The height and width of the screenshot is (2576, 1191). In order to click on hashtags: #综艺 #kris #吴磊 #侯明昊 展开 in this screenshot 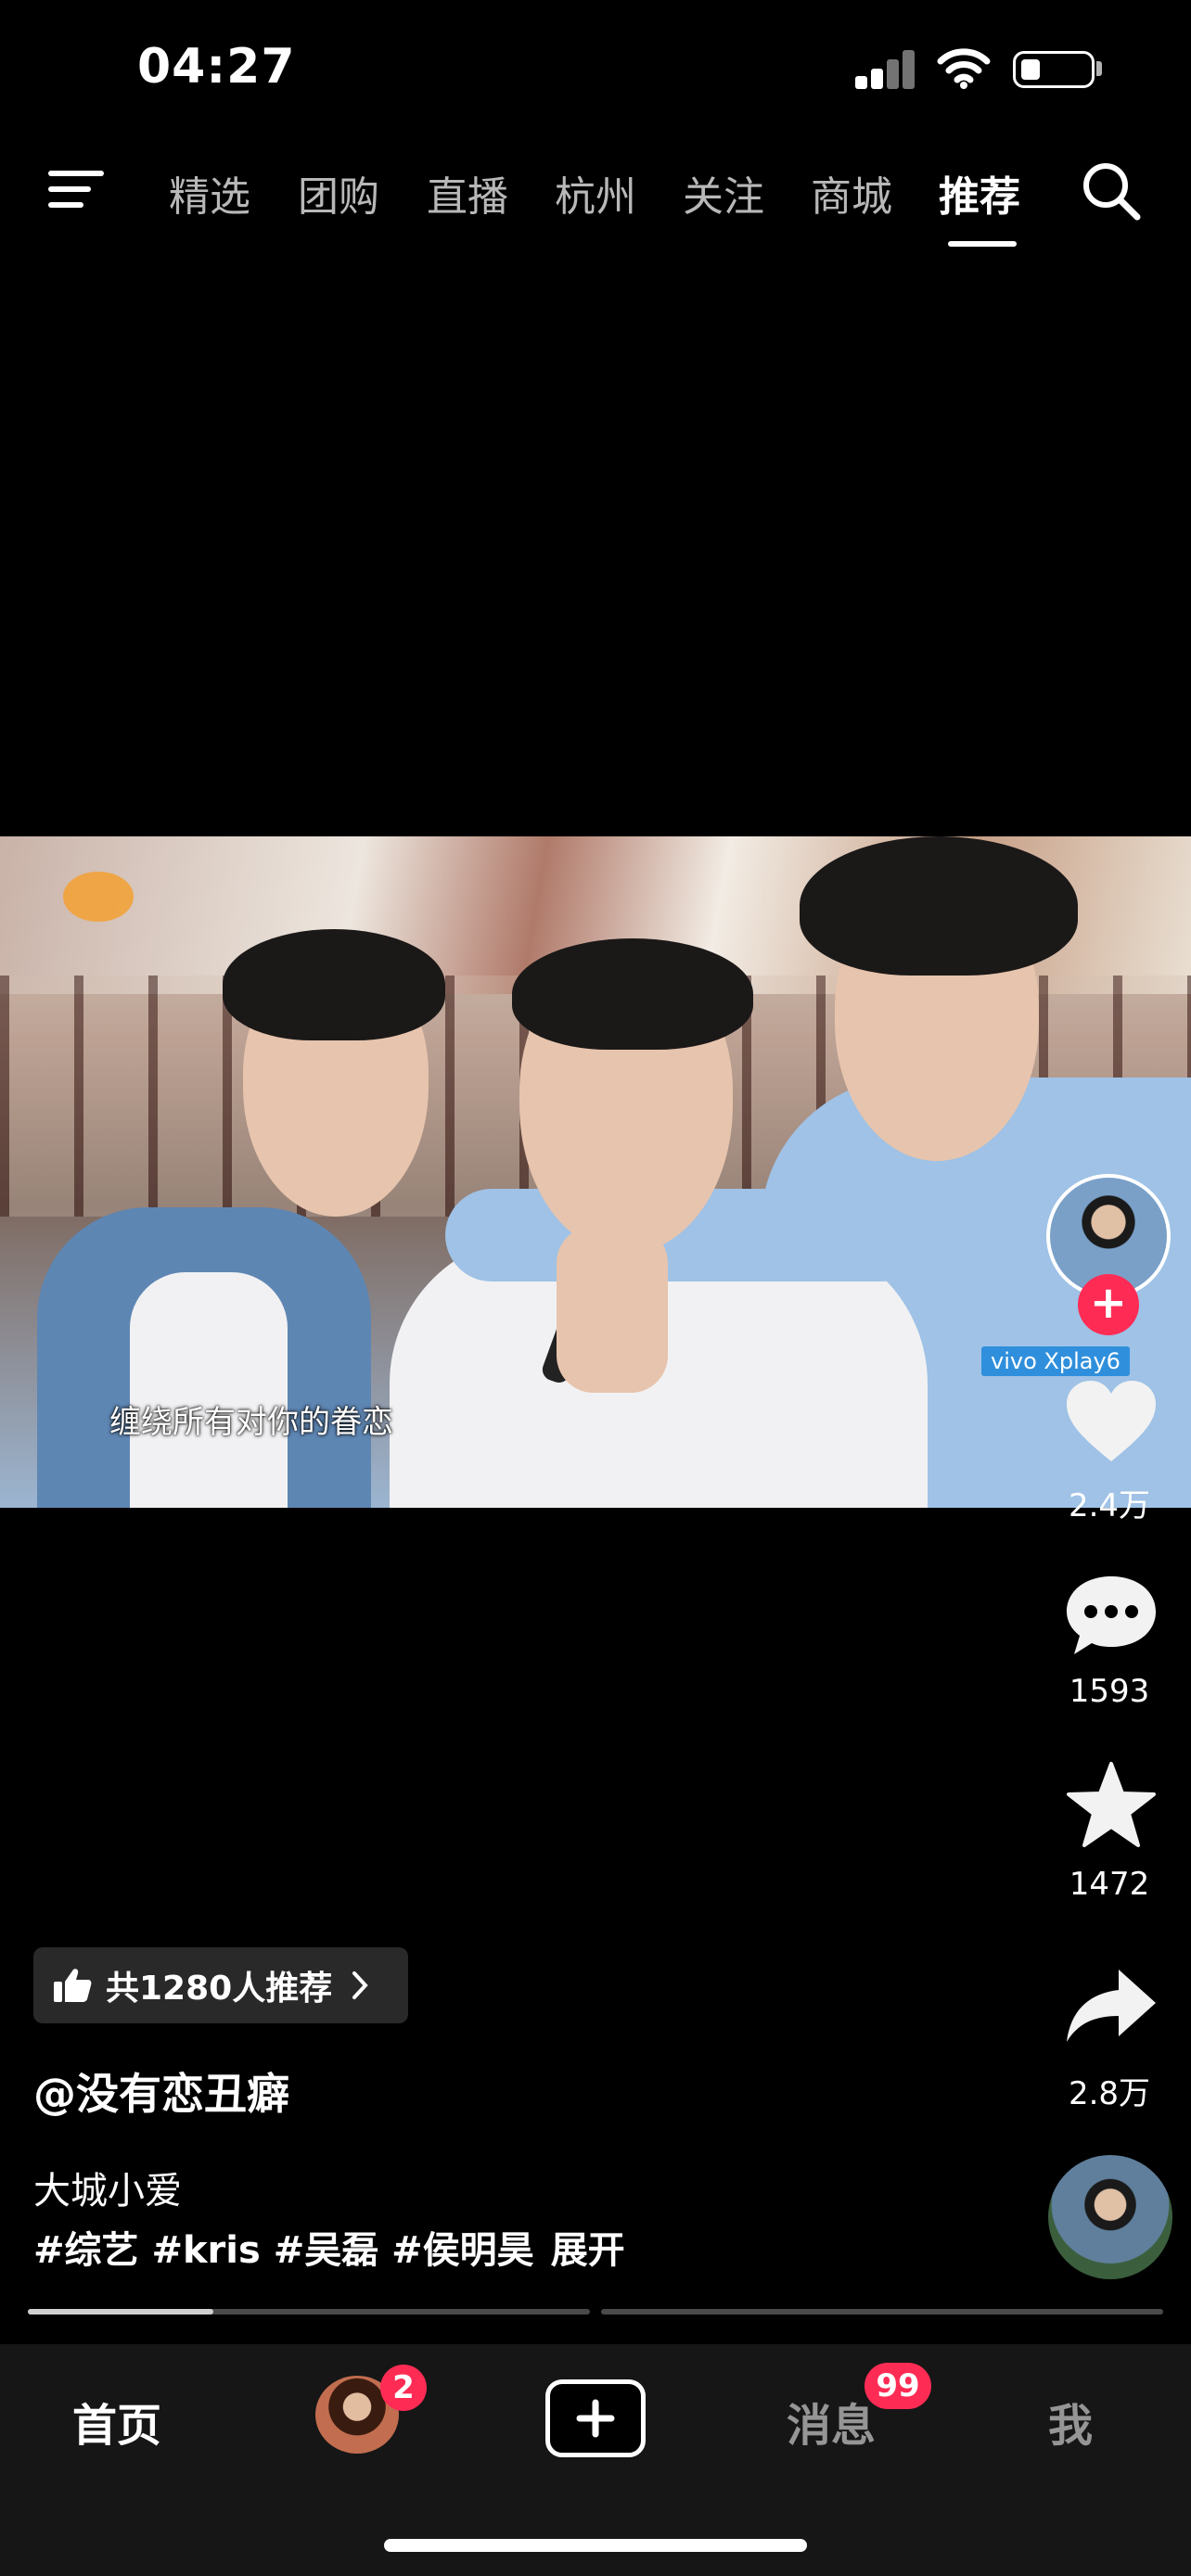, I will do `click(329, 2247)`.